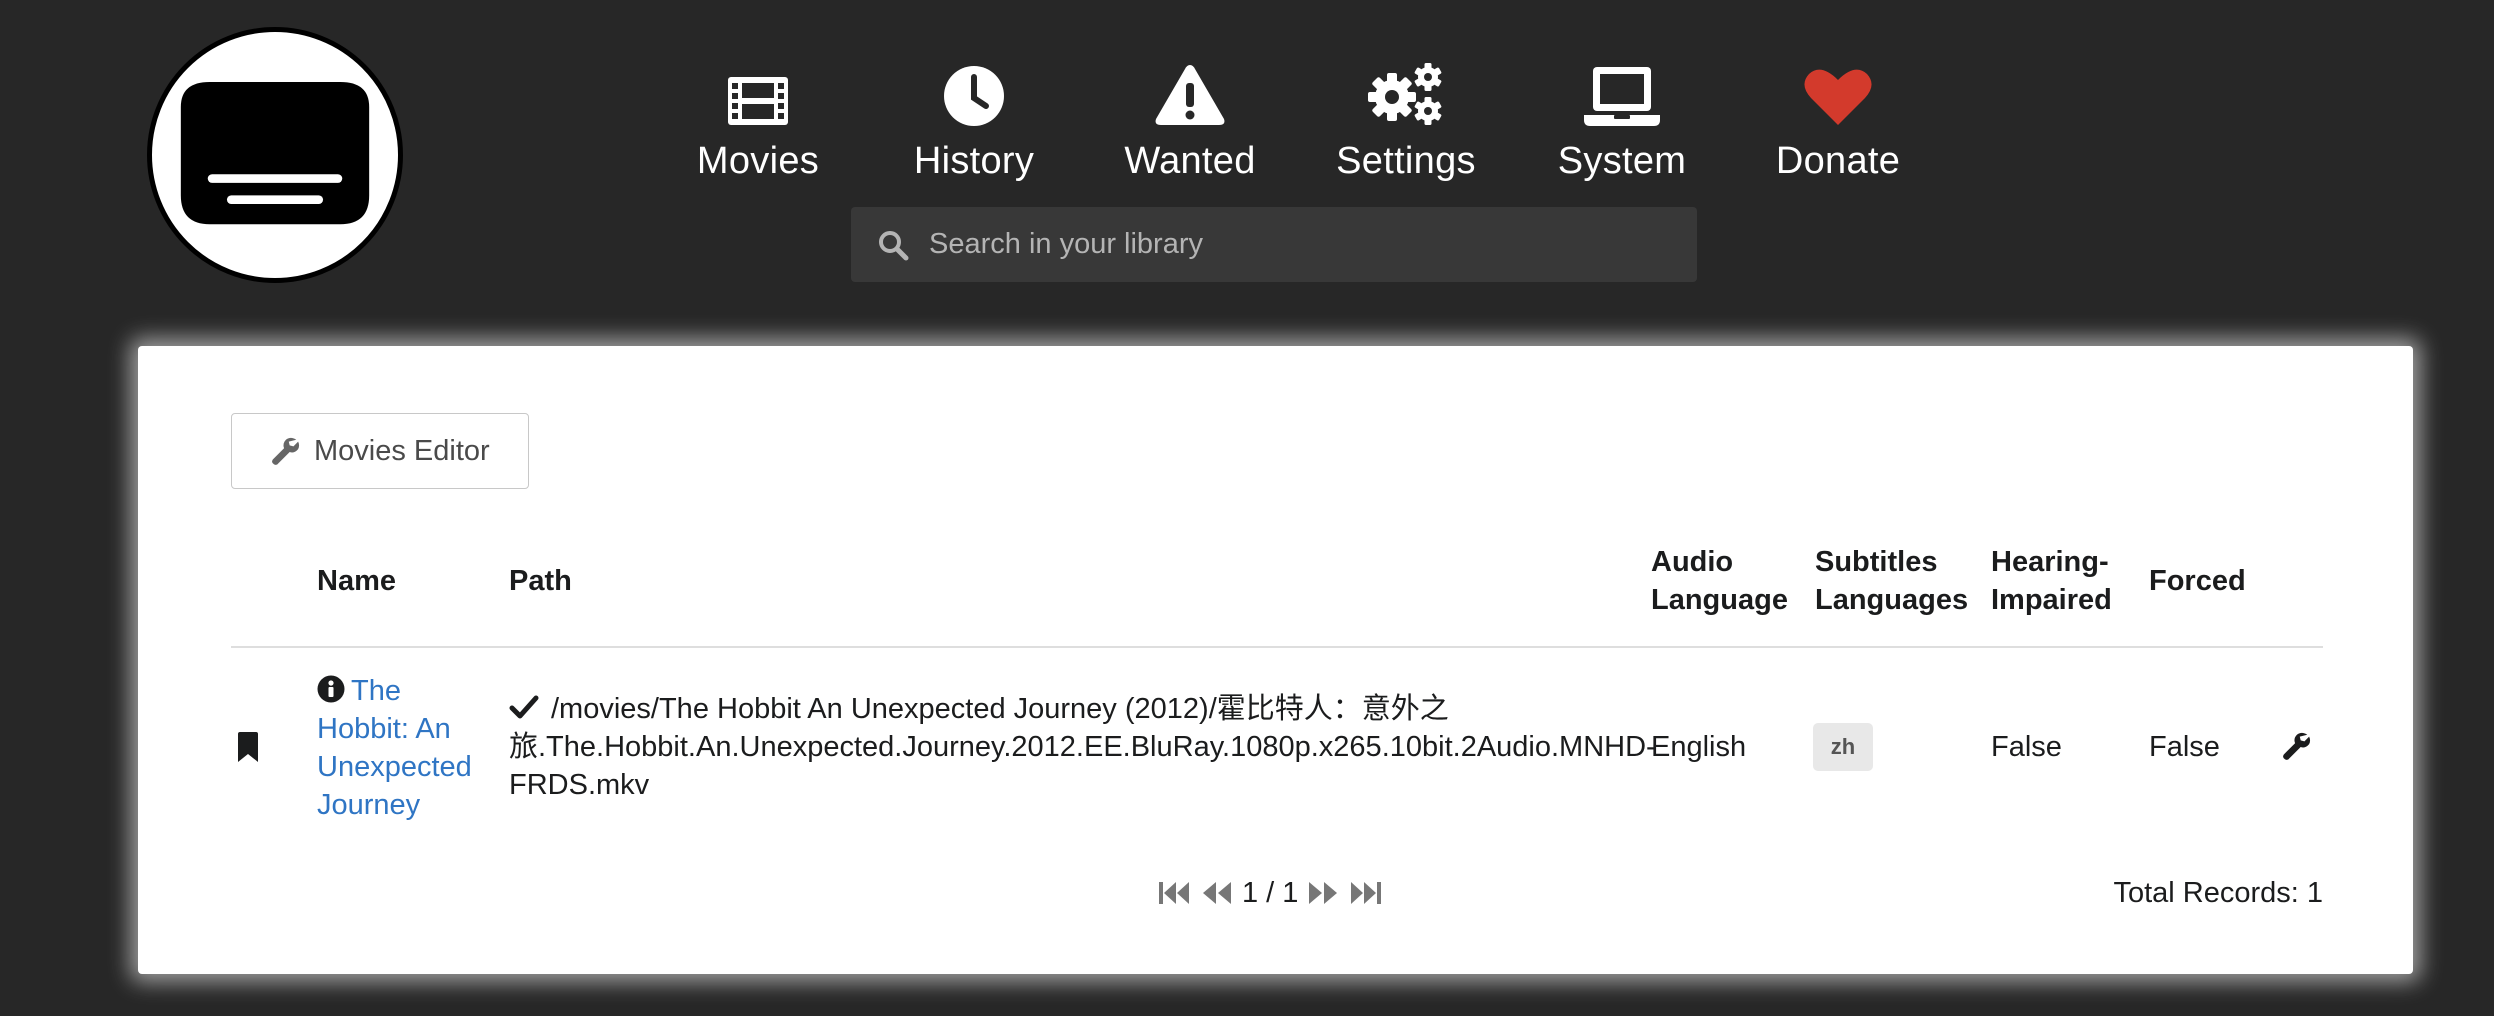  I want to click on header-path: Path, so click(540, 581).